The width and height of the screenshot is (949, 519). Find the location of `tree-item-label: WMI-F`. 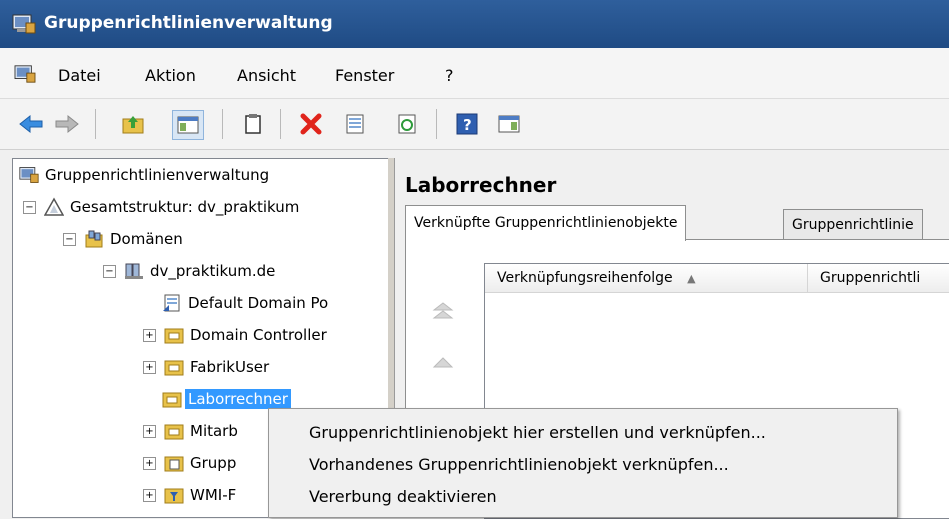

tree-item-label: WMI-F is located at coordinates (213, 495).